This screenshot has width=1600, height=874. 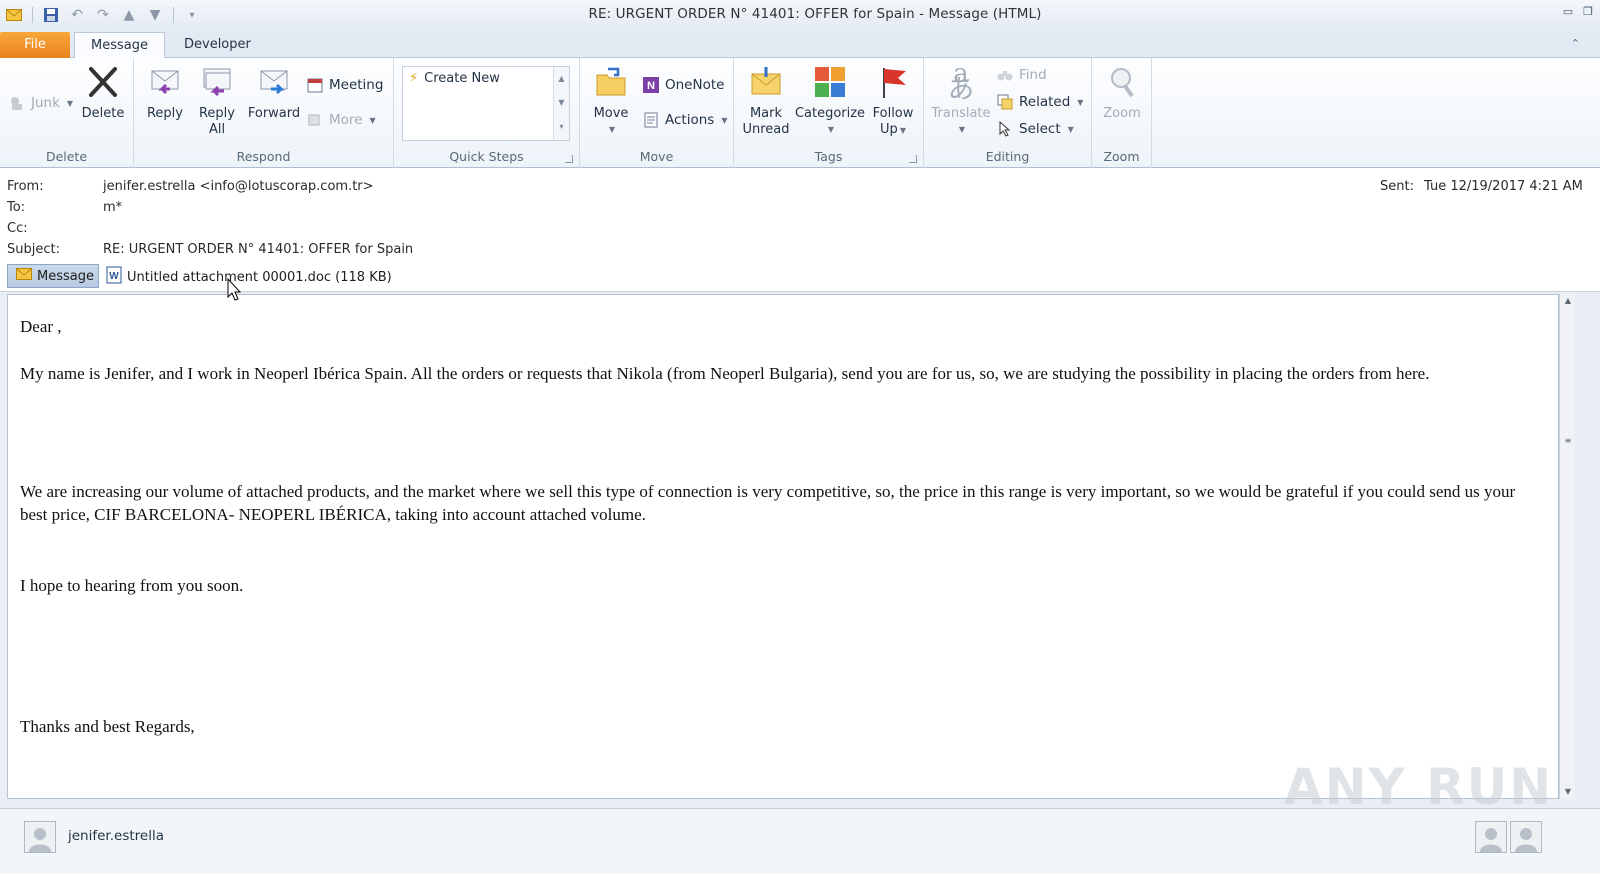 What do you see at coordinates (249, 277) in the screenshot?
I see `attachment-file: W Untitled attachment 00001.doc (118 KB)` at bounding box center [249, 277].